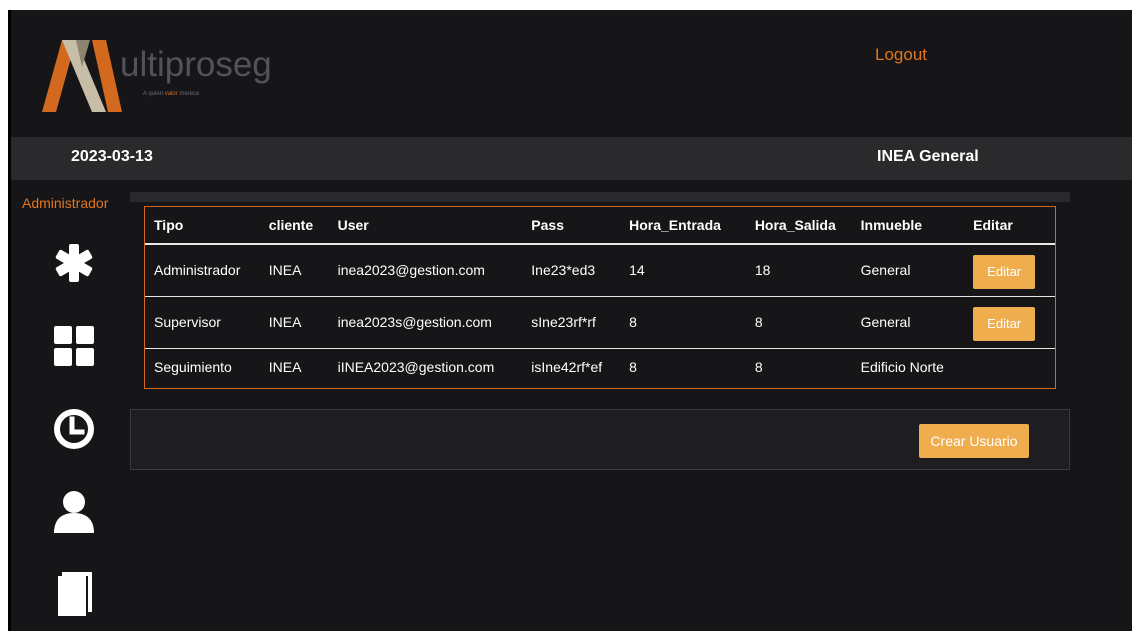  Describe the element at coordinates (1009, 226) in the screenshot. I see `column-header: Editar` at that location.